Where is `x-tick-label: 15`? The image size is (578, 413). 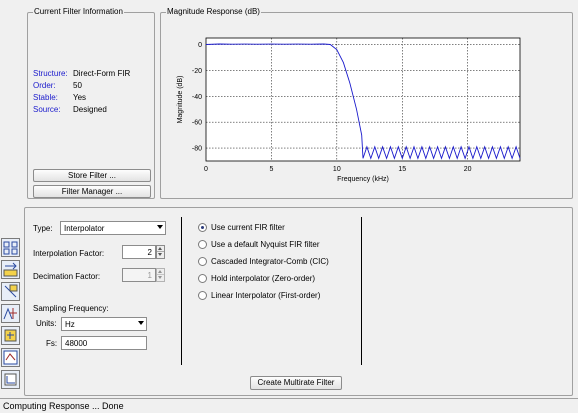
x-tick-label: 15 is located at coordinates (402, 169).